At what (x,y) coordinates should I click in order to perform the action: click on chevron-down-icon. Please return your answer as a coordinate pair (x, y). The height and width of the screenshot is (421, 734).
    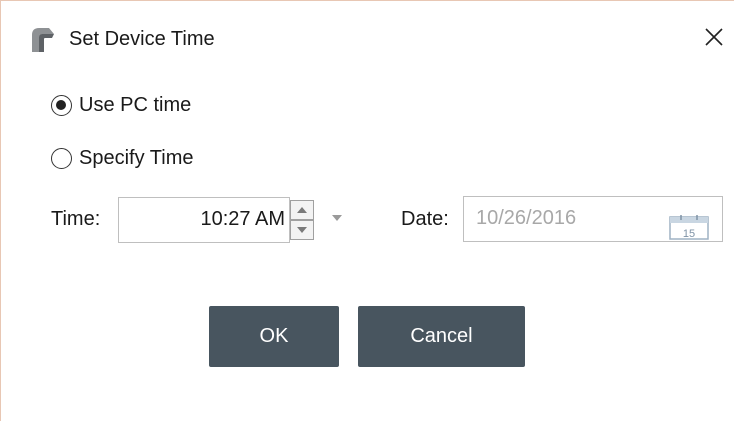
    Looking at the image, I should click on (302, 230).